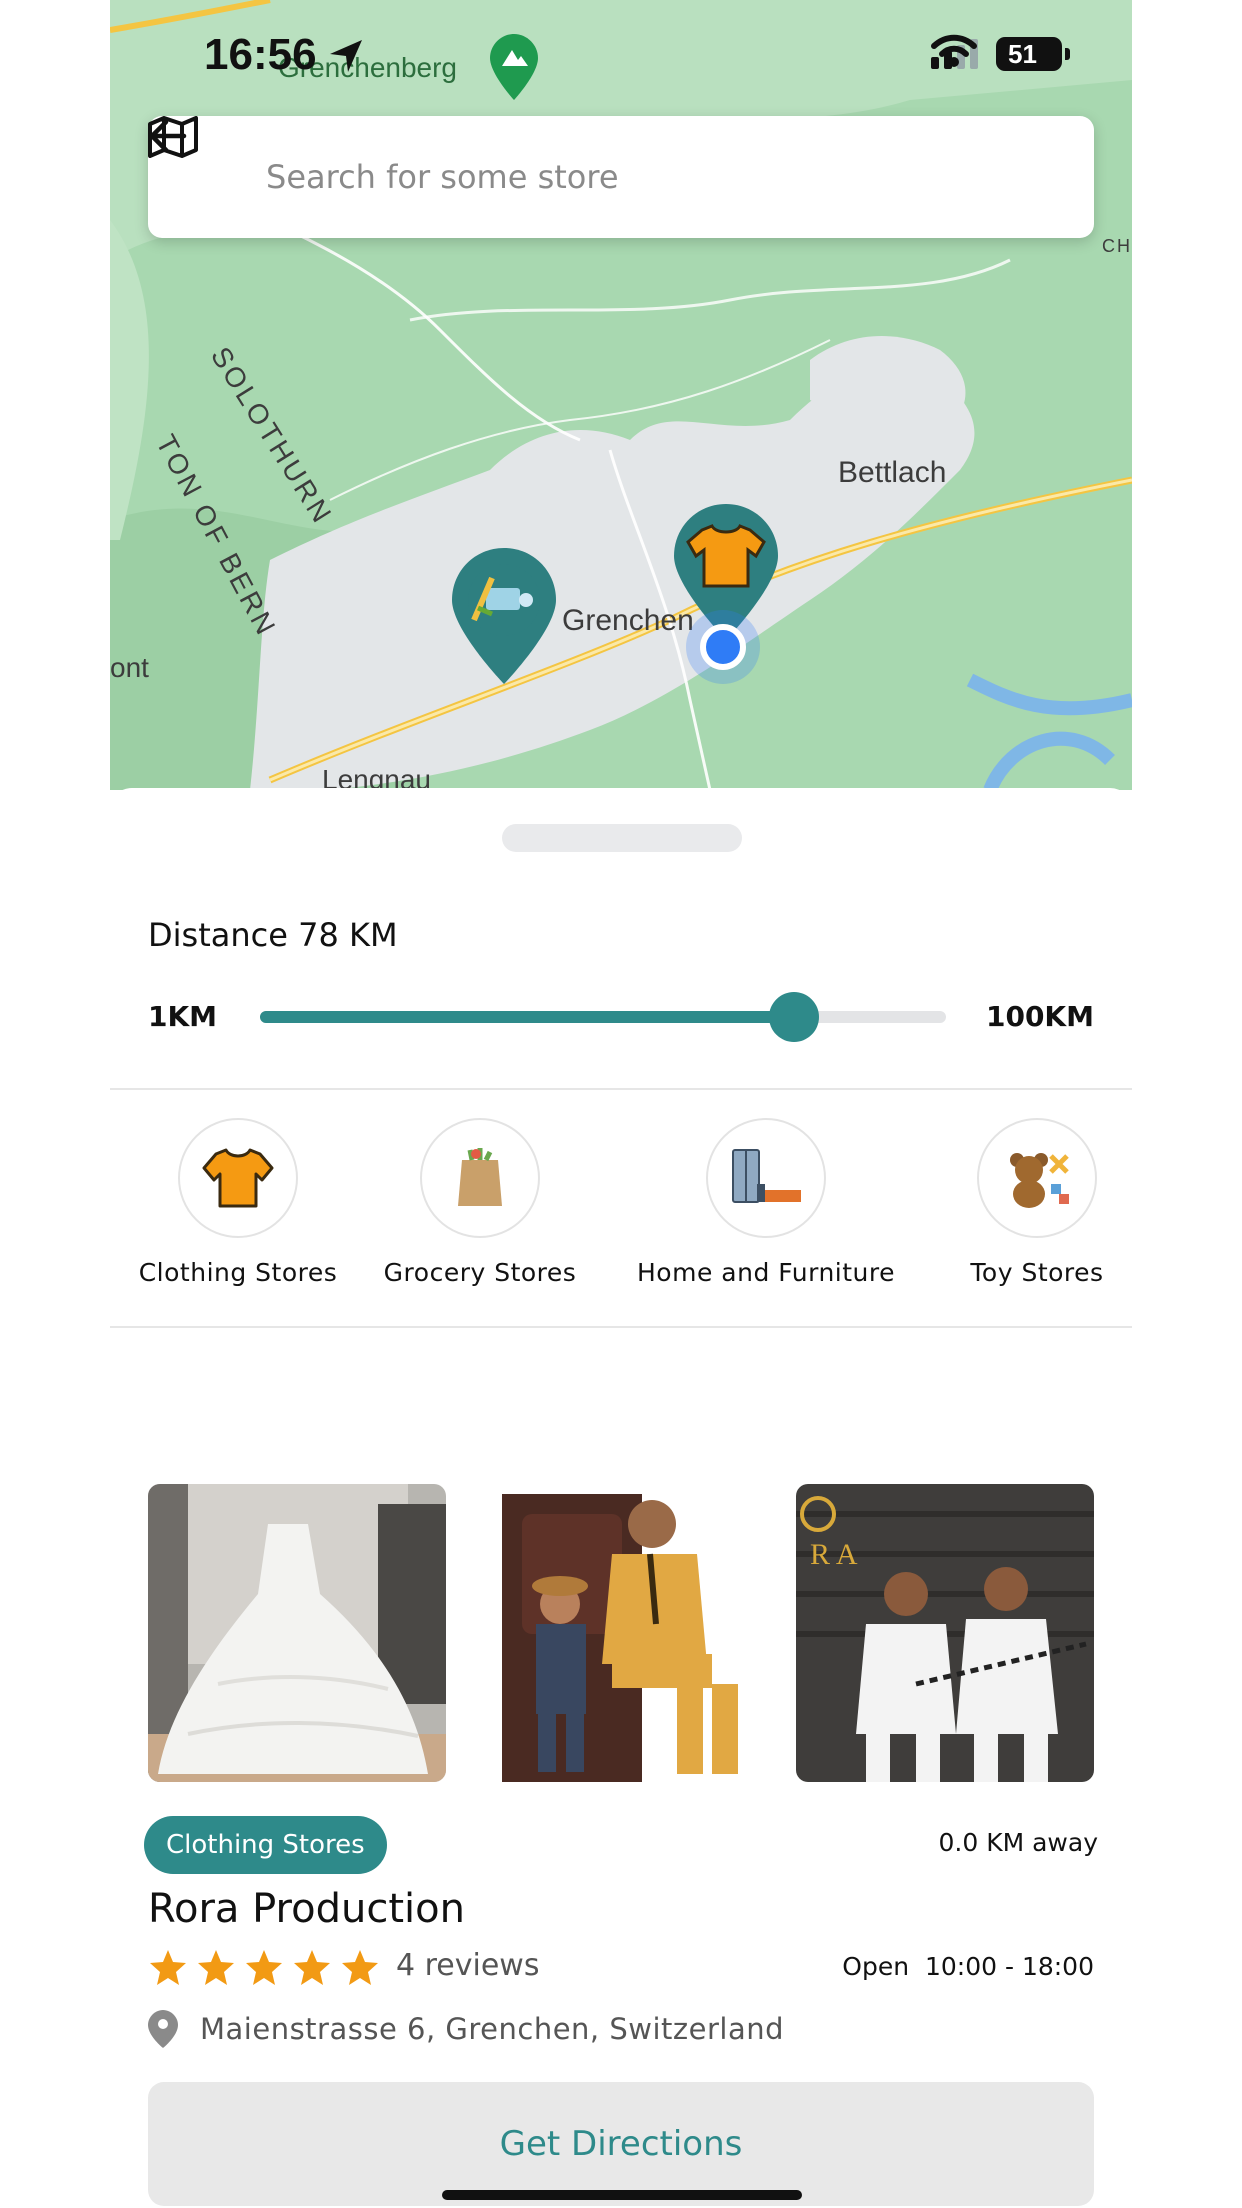 The image size is (1242, 2208). What do you see at coordinates (954, 50) in the screenshot?
I see `wifi-icon` at bounding box center [954, 50].